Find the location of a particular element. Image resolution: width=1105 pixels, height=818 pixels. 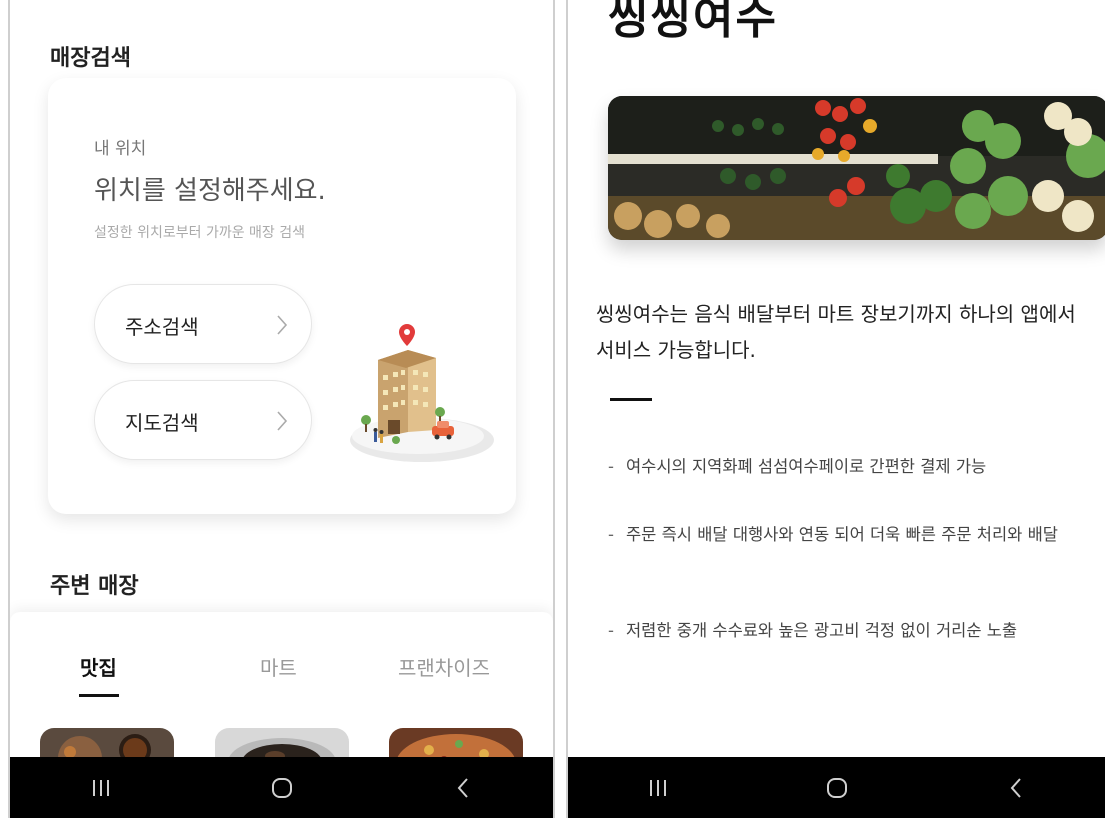

active-tab-indicator is located at coordinates (99, 695).